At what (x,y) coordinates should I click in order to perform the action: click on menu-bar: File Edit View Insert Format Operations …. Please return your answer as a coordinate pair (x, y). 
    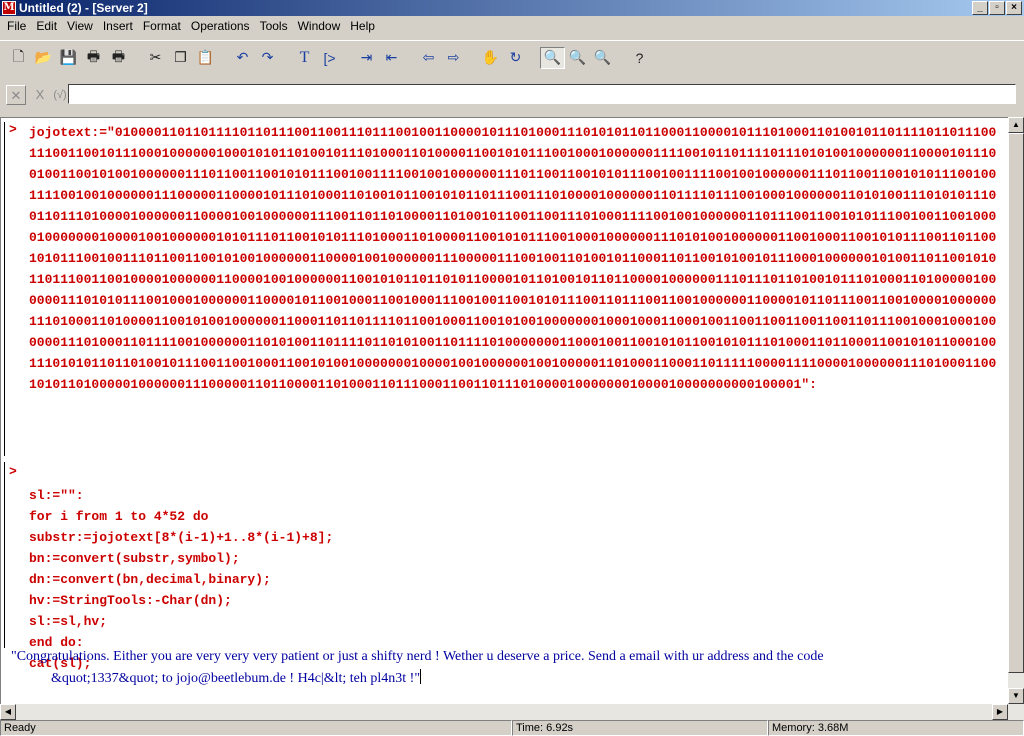
    Looking at the image, I should click on (512, 26).